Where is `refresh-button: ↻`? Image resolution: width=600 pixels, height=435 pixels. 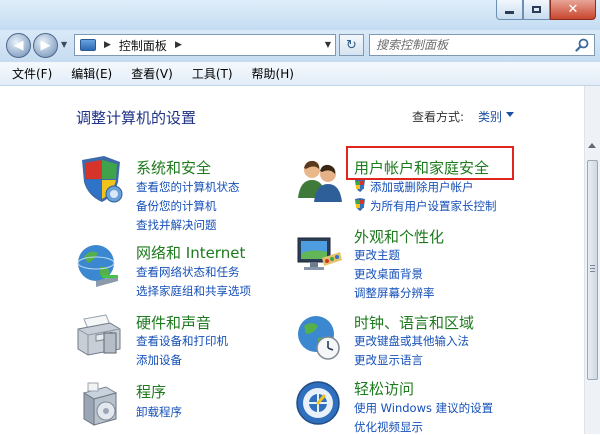
refresh-button: ↻ is located at coordinates (351, 45).